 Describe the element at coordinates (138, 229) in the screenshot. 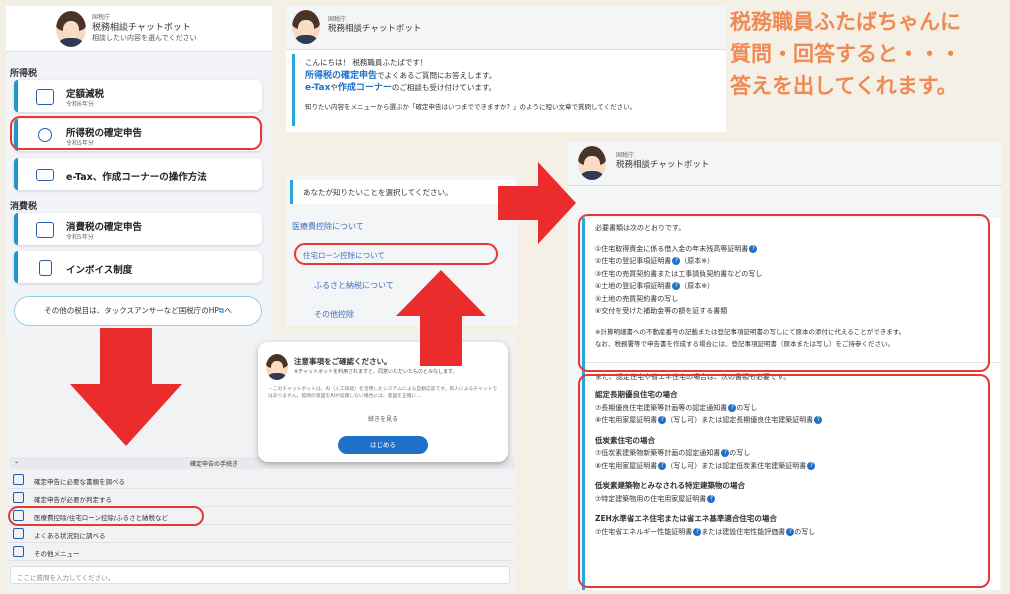

I see `menu-item-consumption-tax-return: 消費税の確定申告 令和5年分` at that location.